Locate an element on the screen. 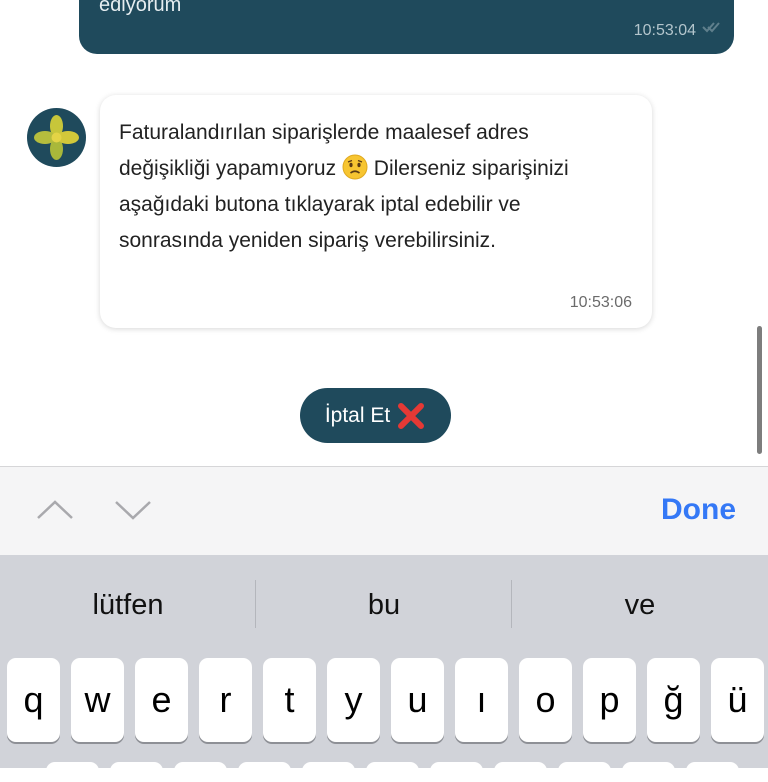  key-q: q is located at coordinates (33, 700).